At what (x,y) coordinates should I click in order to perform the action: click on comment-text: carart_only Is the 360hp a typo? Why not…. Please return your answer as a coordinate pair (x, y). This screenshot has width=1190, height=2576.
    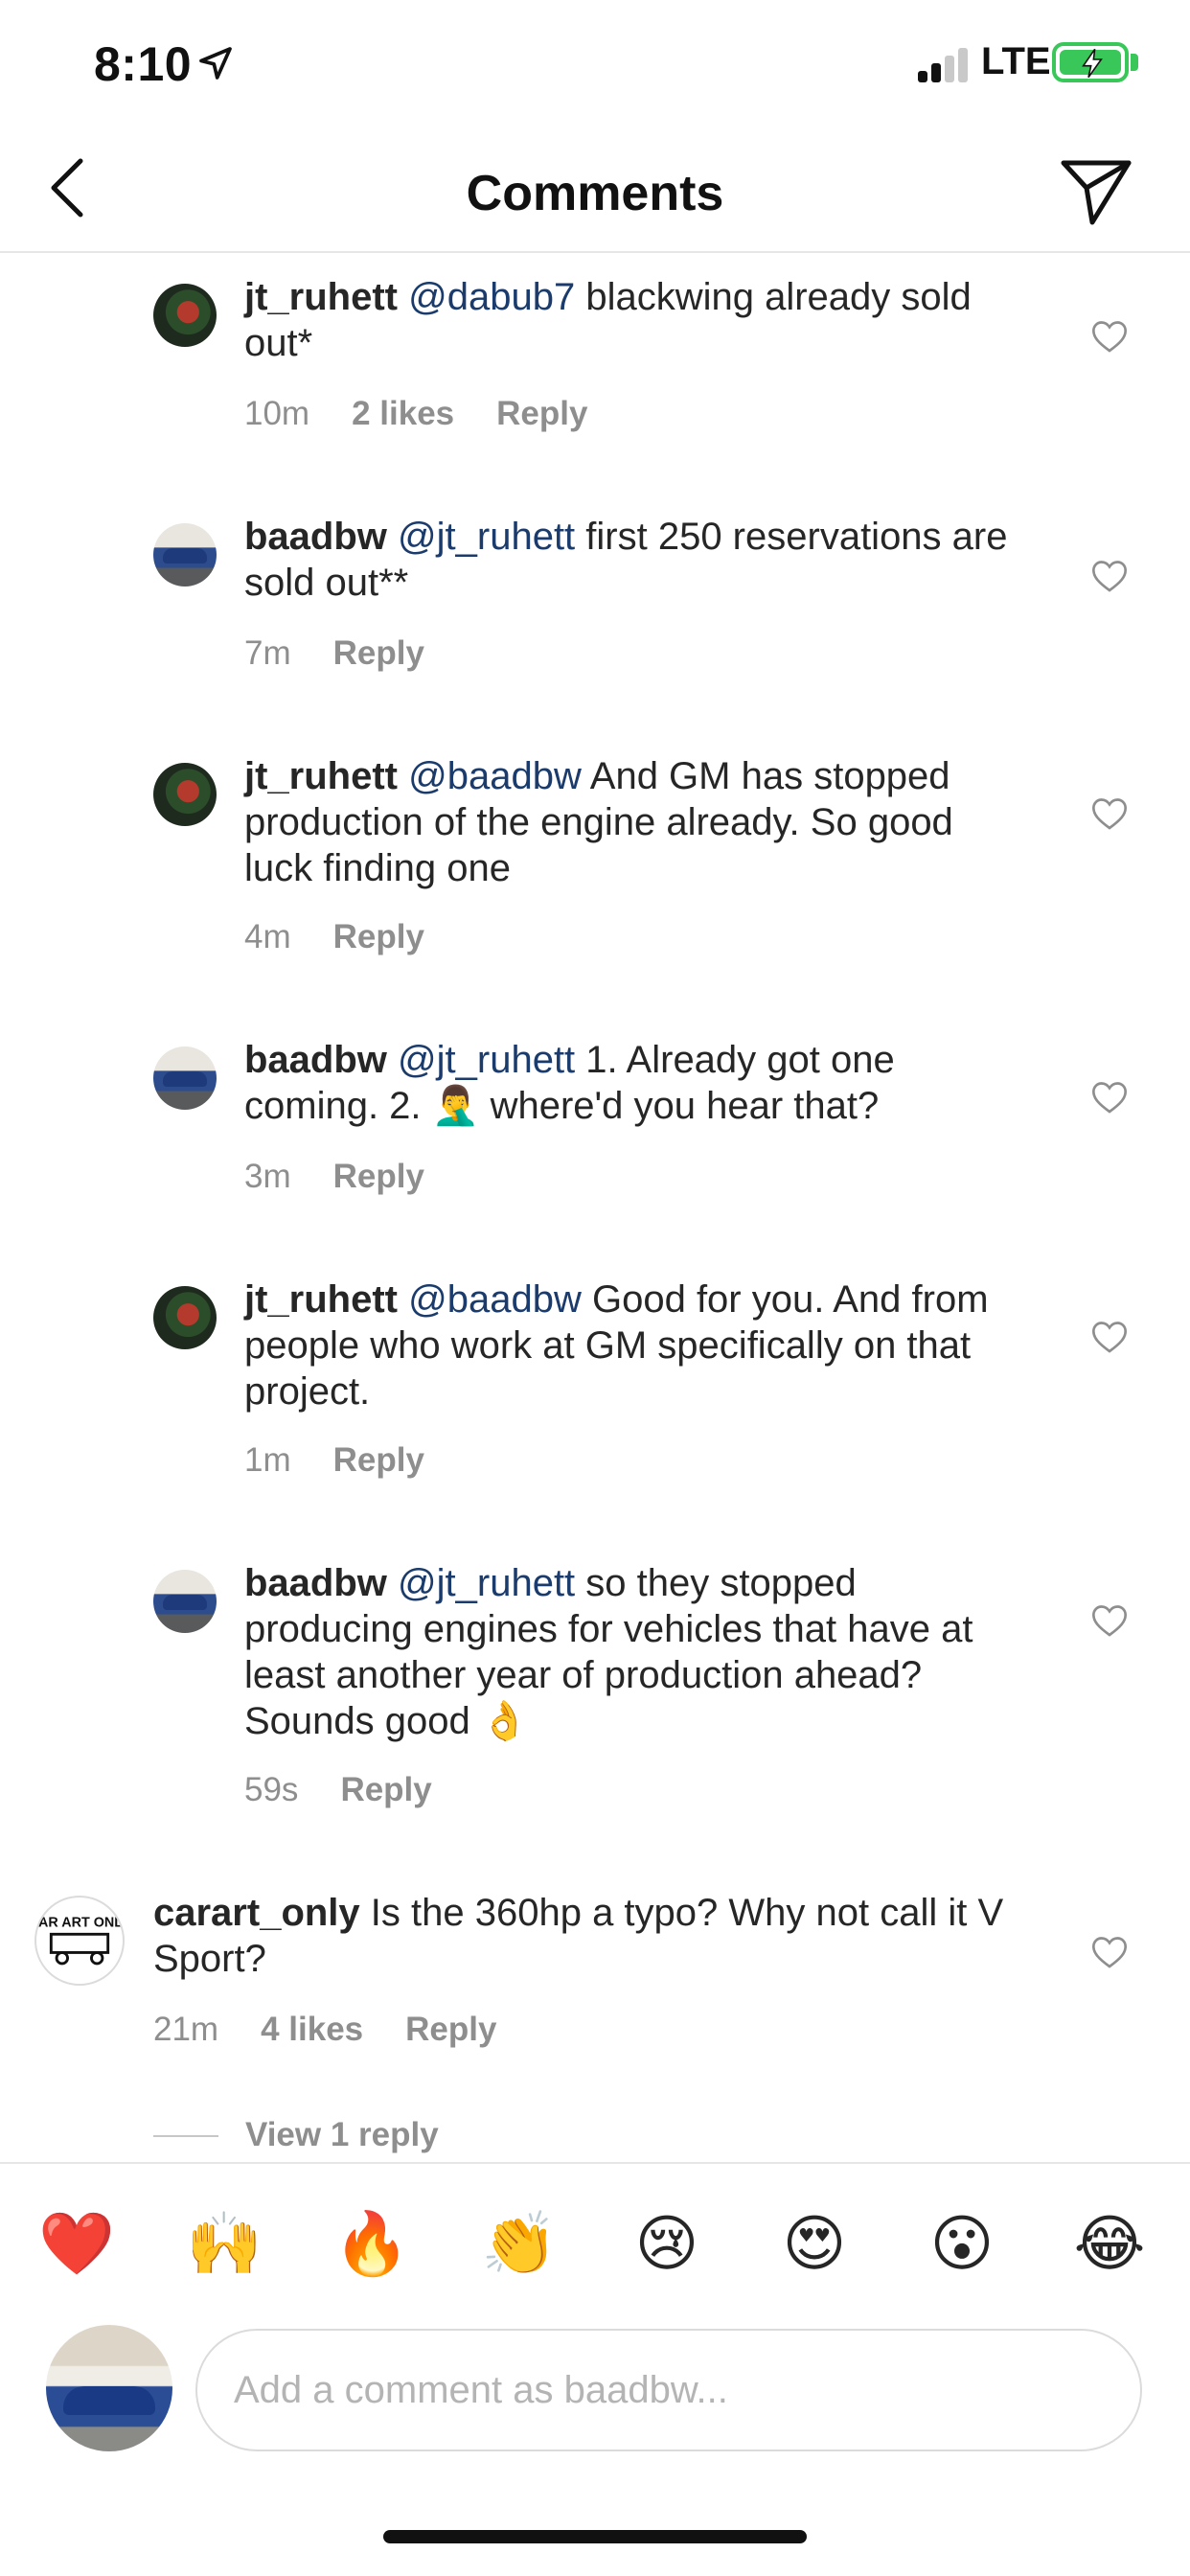
    Looking at the image, I should click on (585, 1936).